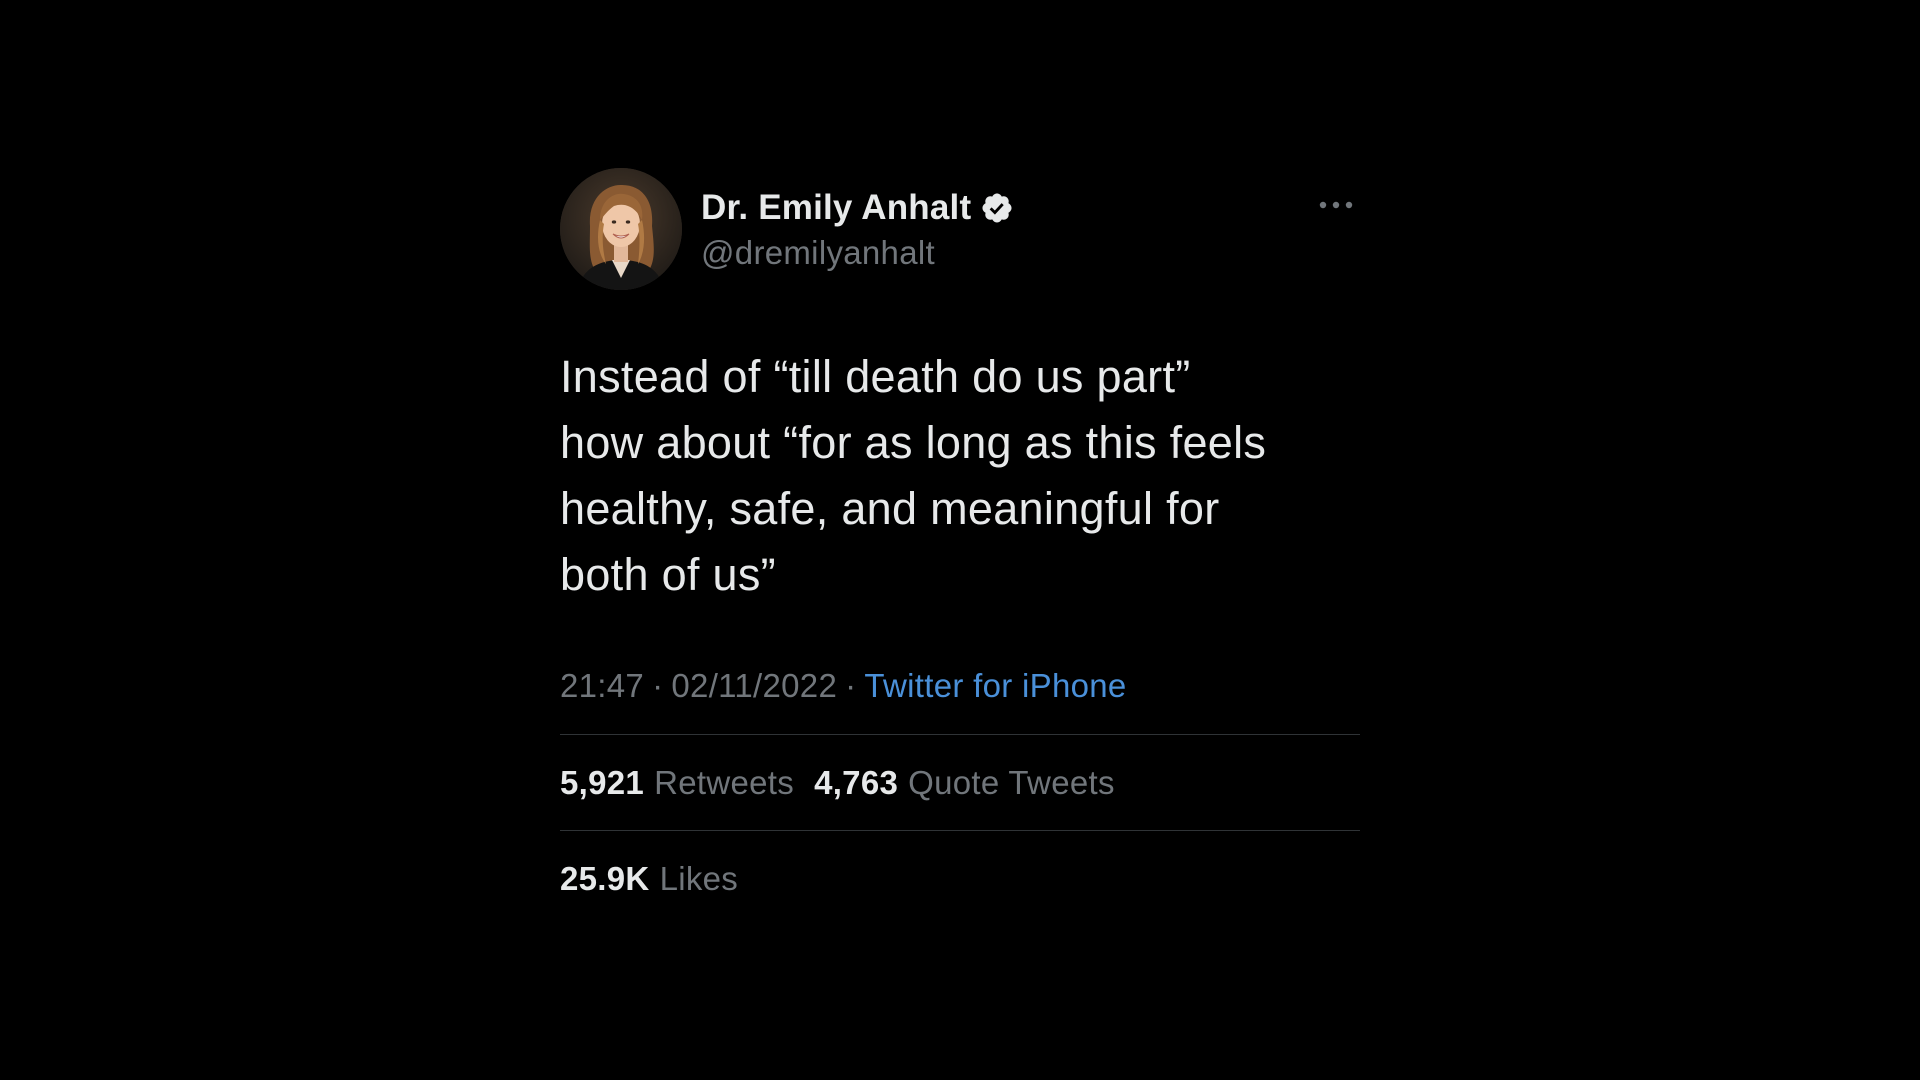 The image size is (1920, 1080). I want to click on quote-tweets-stat: 4,763 Quote Tweets, so click(964, 783).